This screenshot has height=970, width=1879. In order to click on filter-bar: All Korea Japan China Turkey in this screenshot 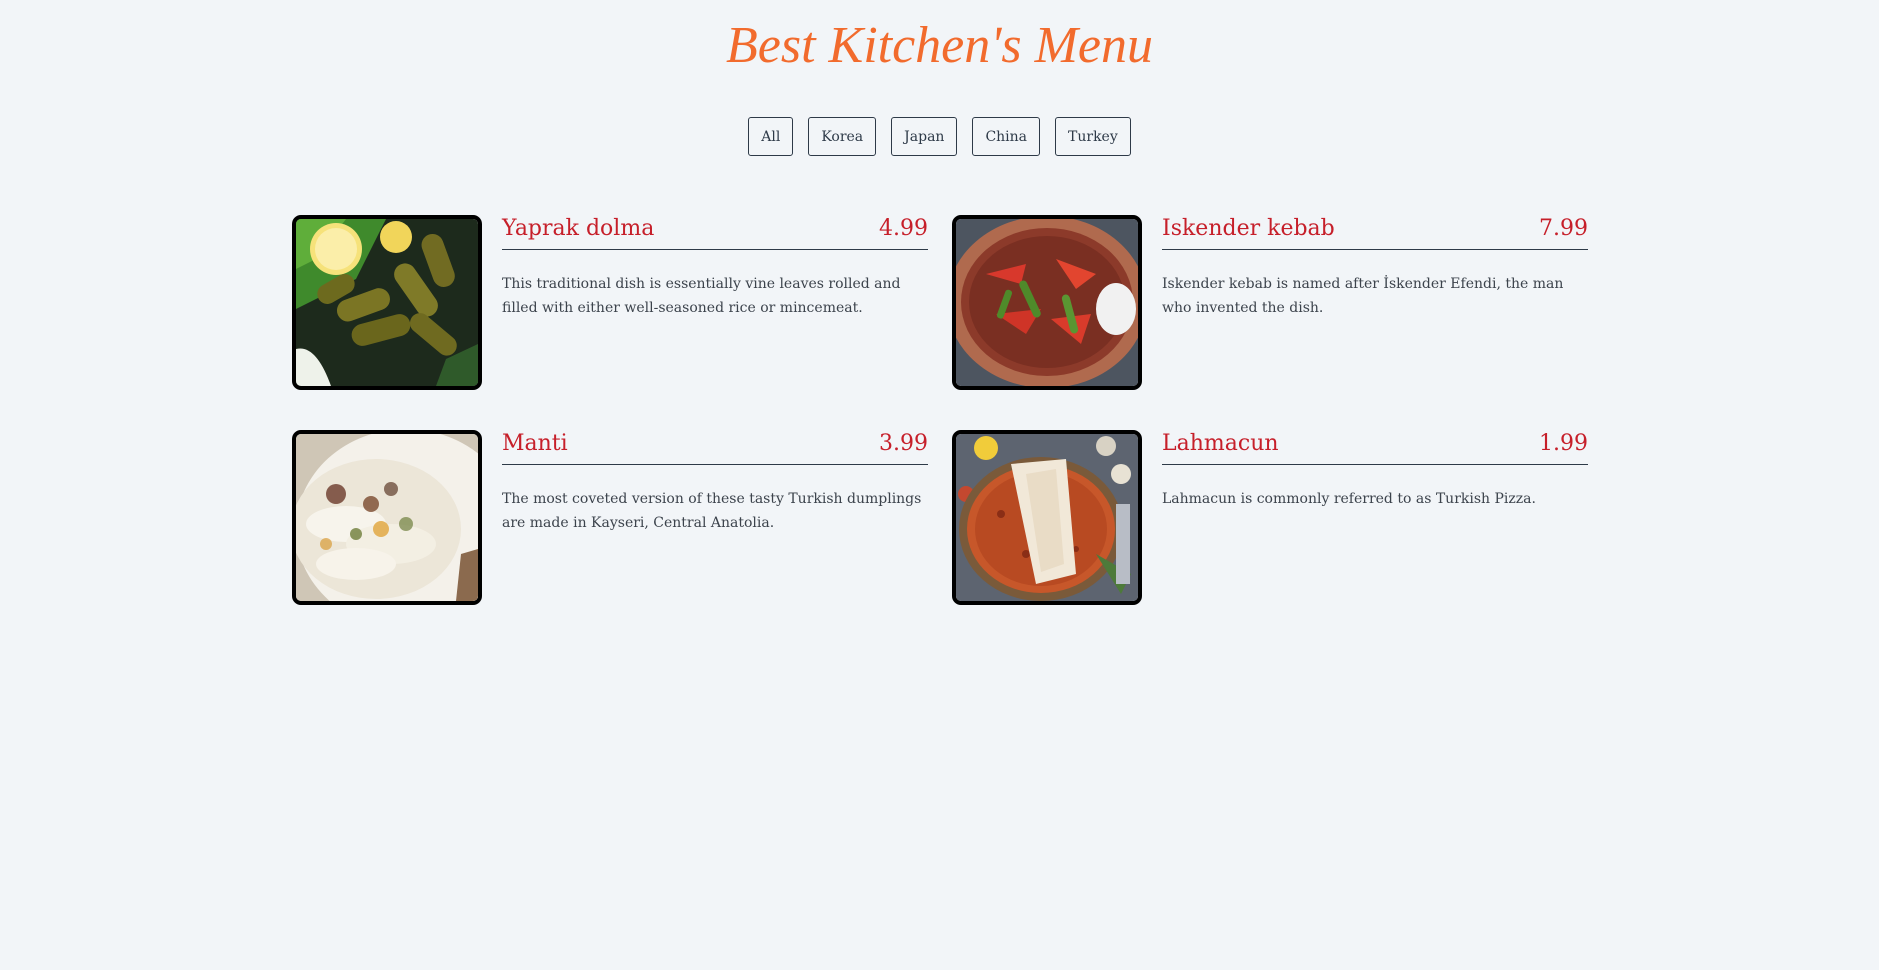, I will do `click(939, 136)`.